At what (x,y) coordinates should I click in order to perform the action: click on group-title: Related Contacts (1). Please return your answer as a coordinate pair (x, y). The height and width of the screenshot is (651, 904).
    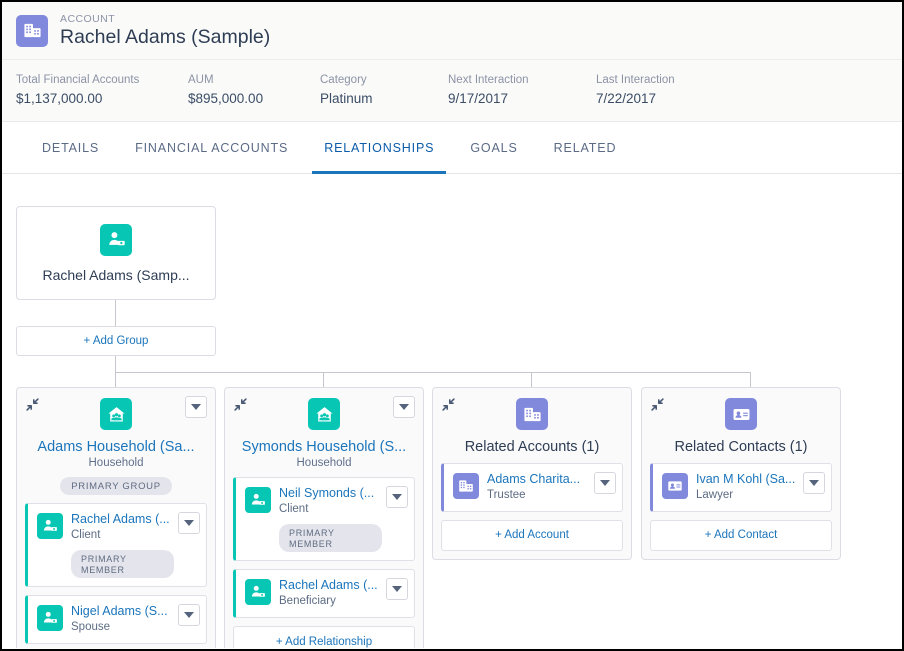
    Looking at the image, I should click on (741, 447).